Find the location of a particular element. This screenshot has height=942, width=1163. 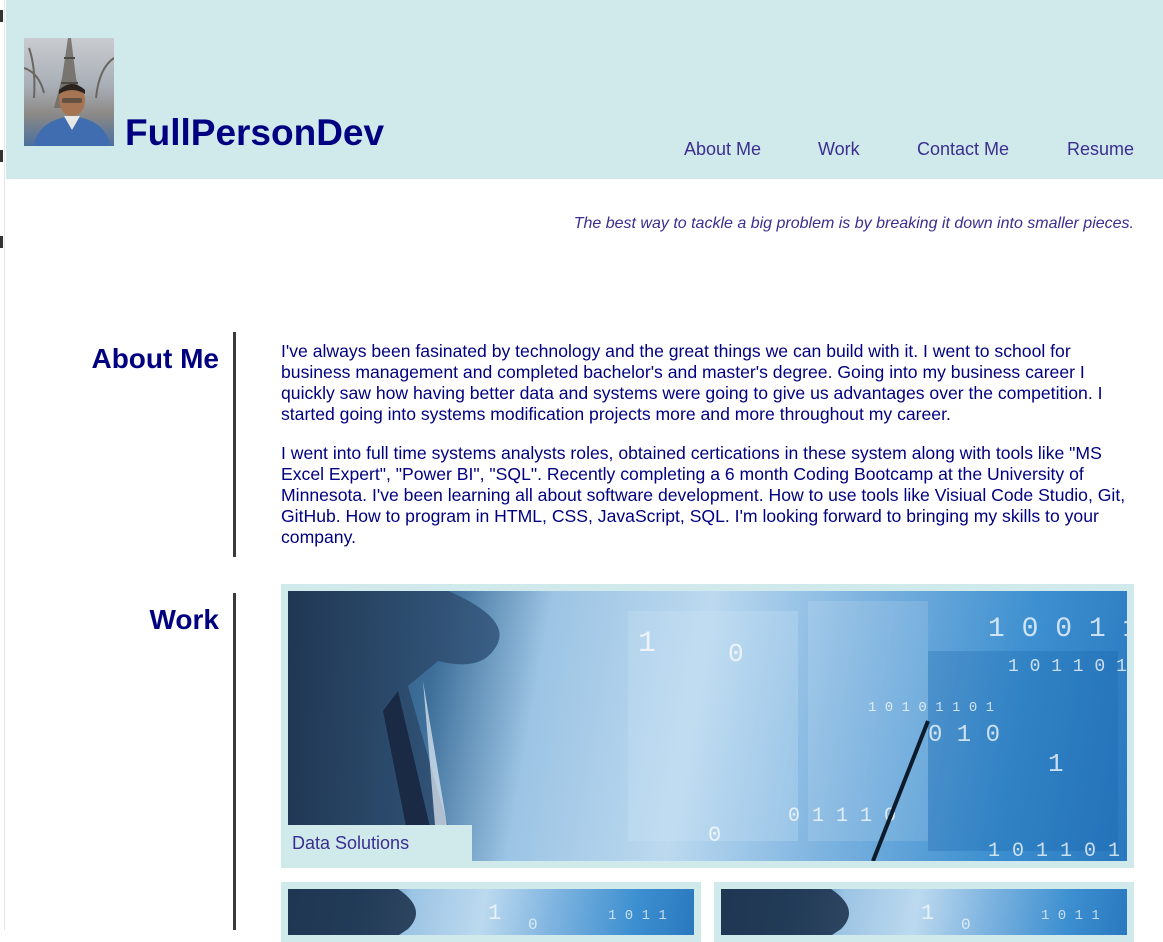

nav-contact-me: Contact Me is located at coordinates (963, 149).